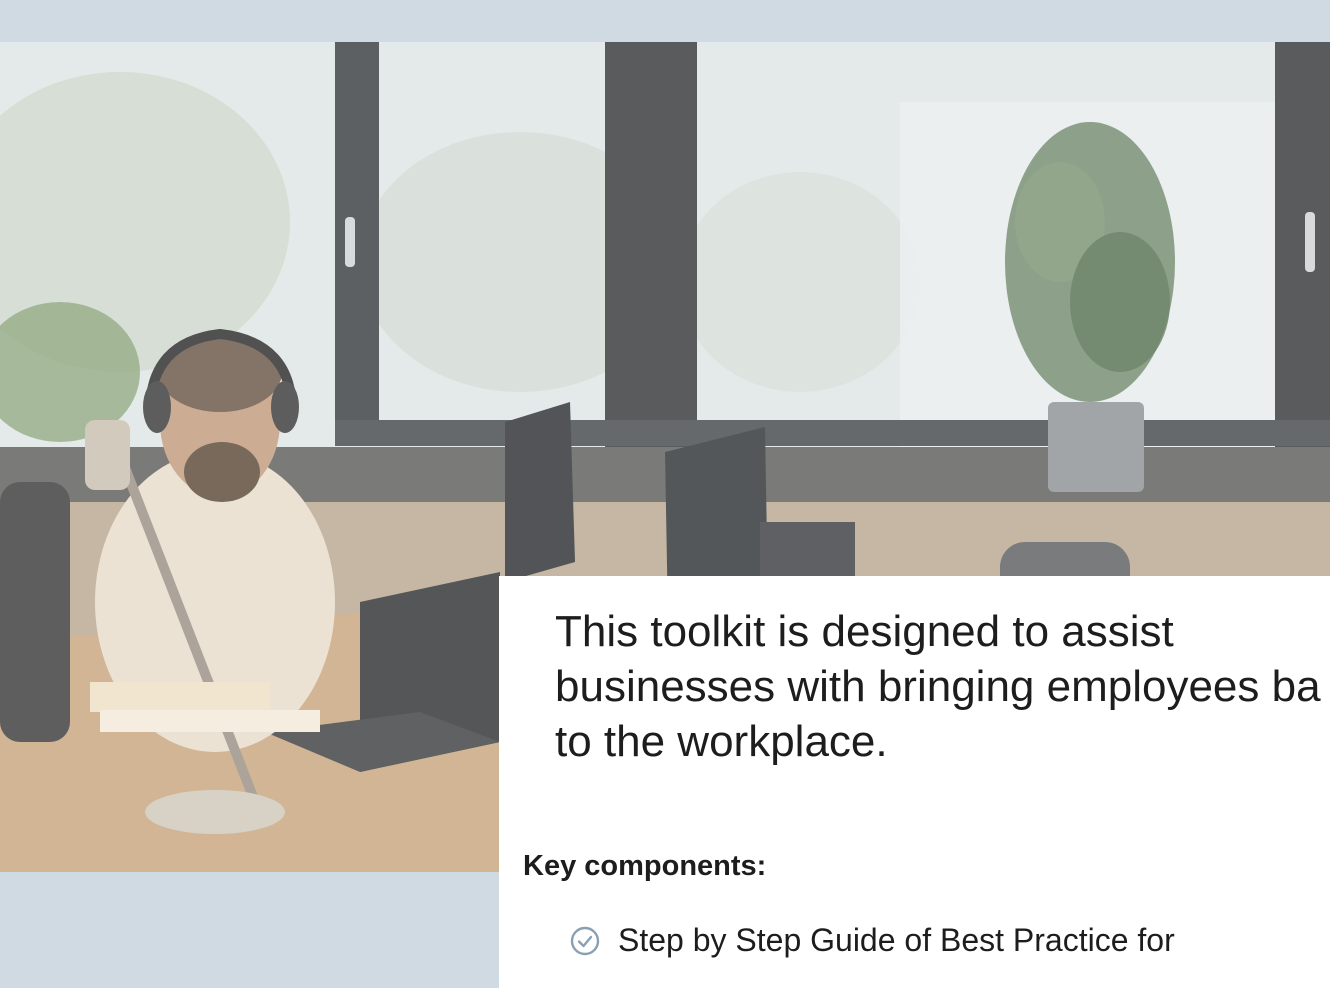 The image size is (1330, 988). What do you see at coordinates (645, 866) in the screenshot?
I see `key-components-heading: Key components:` at bounding box center [645, 866].